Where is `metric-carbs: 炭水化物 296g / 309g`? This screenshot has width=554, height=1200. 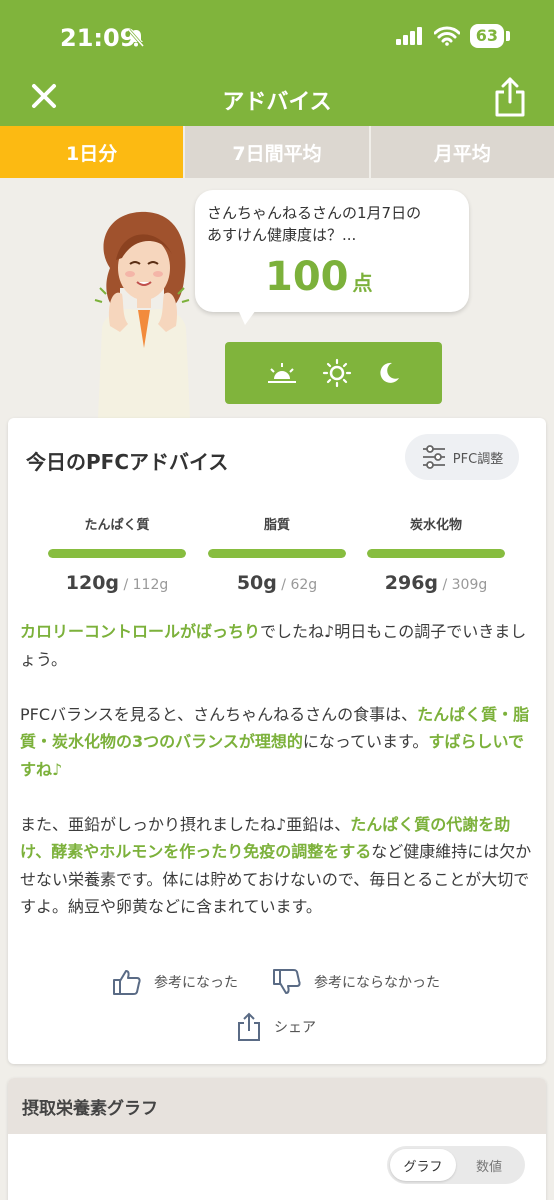
metric-carbs: 炭水化物 296g / 309g is located at coordinates (436, 554).